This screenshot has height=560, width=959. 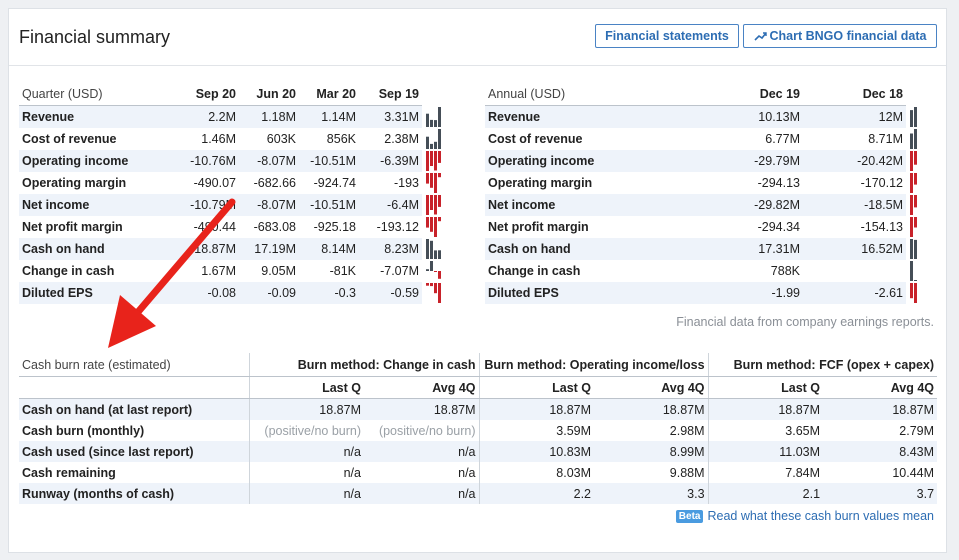 What do you see at coordinates (854, 94) in the screenshot?
I see `period-header: Dec 18` at bounding box center [854, 94].